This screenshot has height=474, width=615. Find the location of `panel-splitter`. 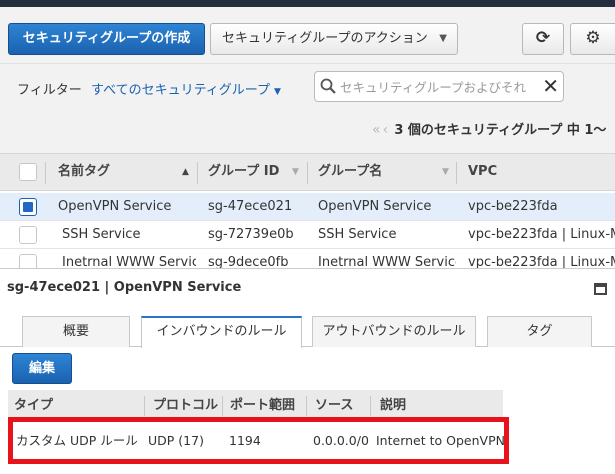

panel-splitter is located at coordinates (307, 271).